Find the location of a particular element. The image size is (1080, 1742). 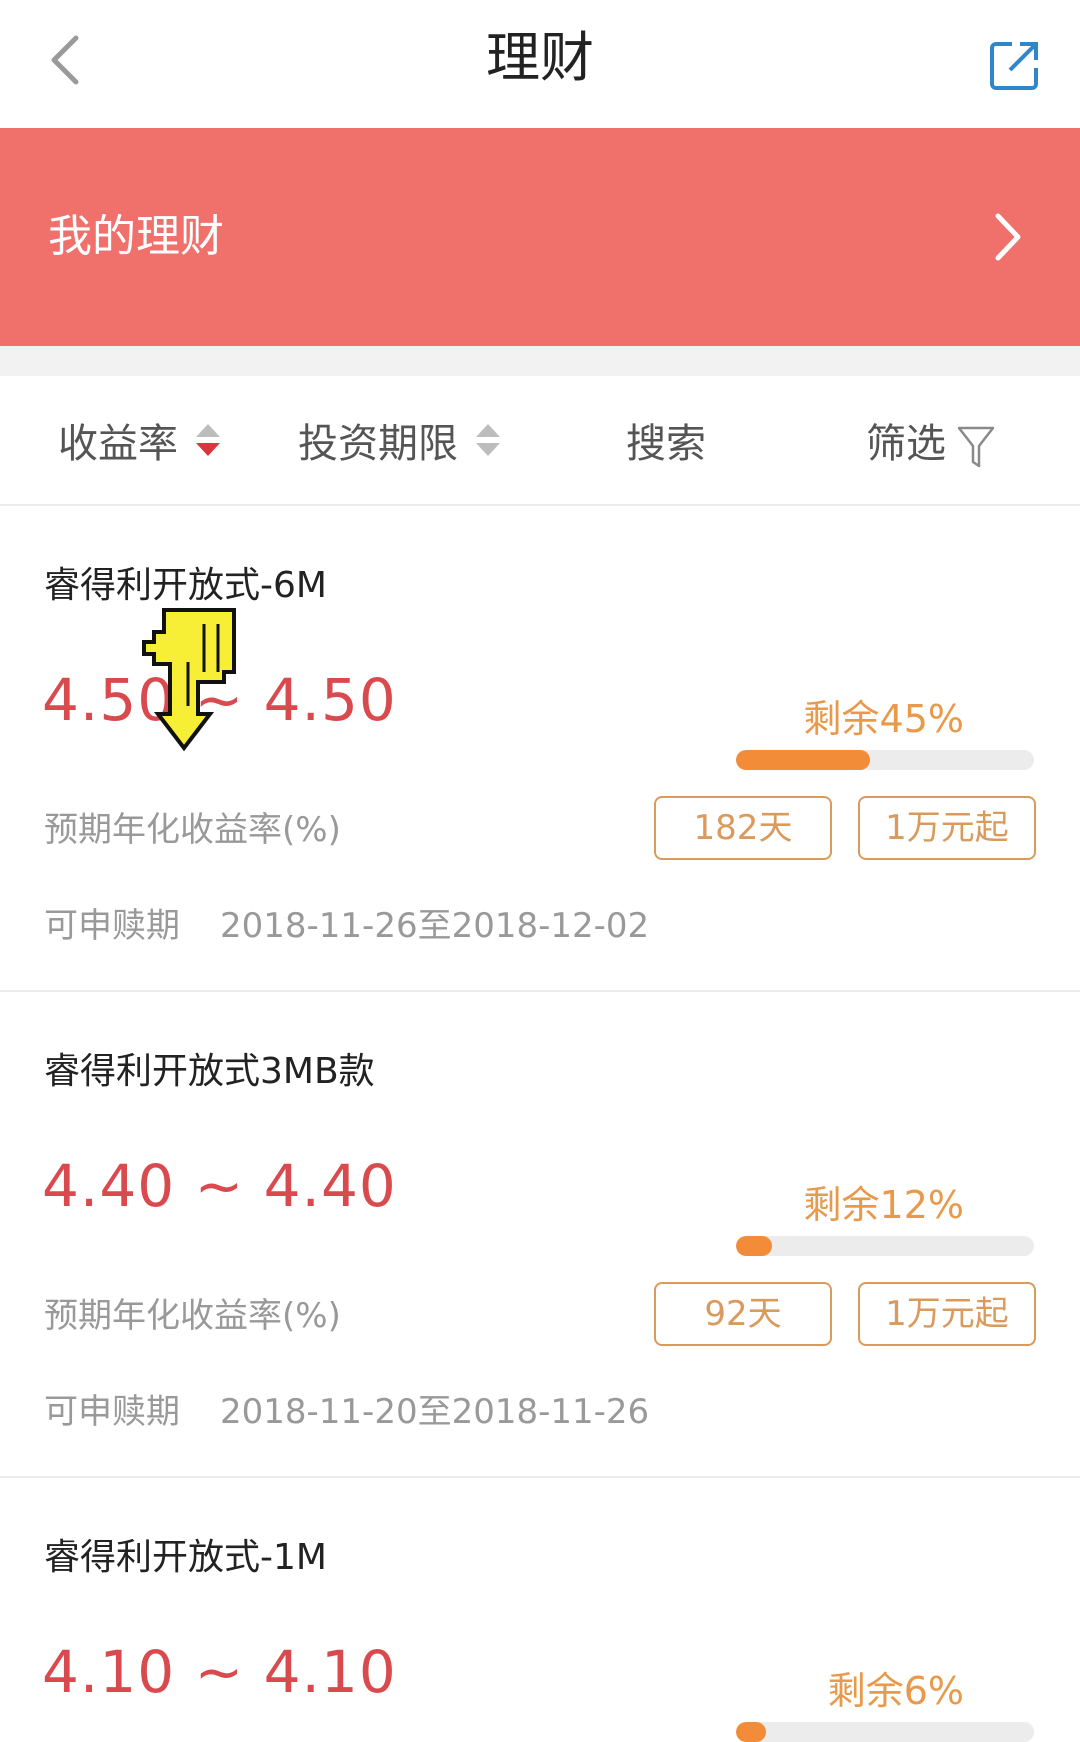

top-navbar: 理财 is located at coordinates (540, 64).